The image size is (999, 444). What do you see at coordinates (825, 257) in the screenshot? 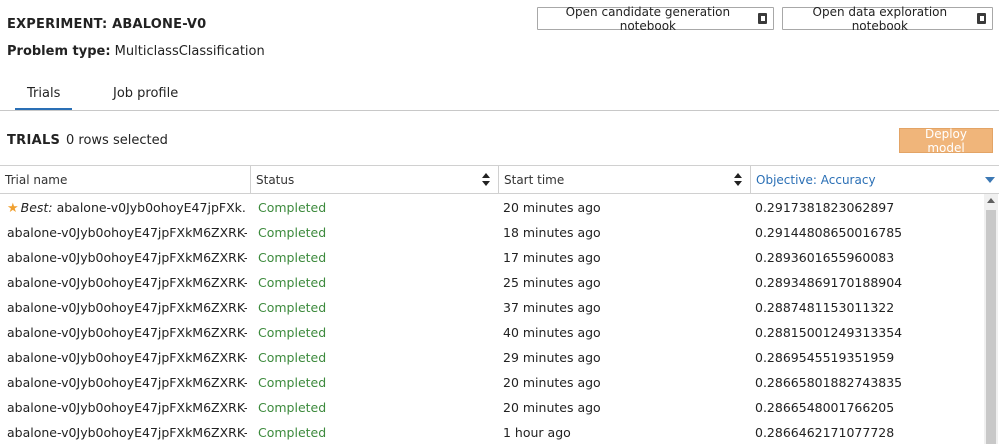
I see `objective-cell: 0.2893601655960083` at bounding box center [825, 257].